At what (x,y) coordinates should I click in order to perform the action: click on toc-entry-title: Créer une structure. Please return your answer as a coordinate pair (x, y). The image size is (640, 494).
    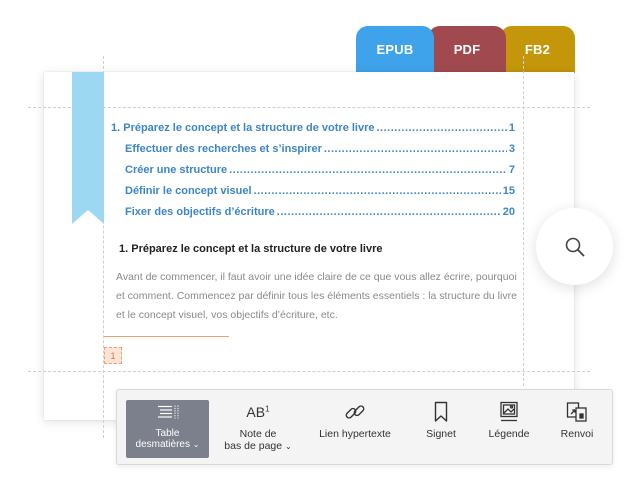
    Looking at the image, I should click on (176, 170).